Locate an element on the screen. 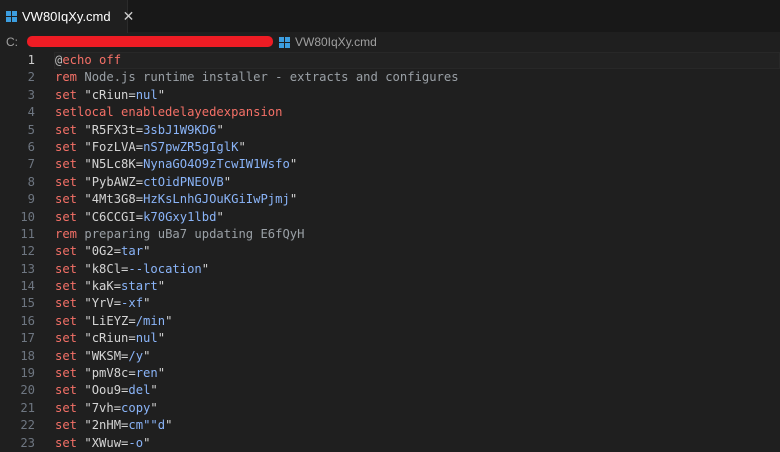 This screenshot has height=452, width=780. token-str: "FozLVA= is located at coordinates (110, 146).